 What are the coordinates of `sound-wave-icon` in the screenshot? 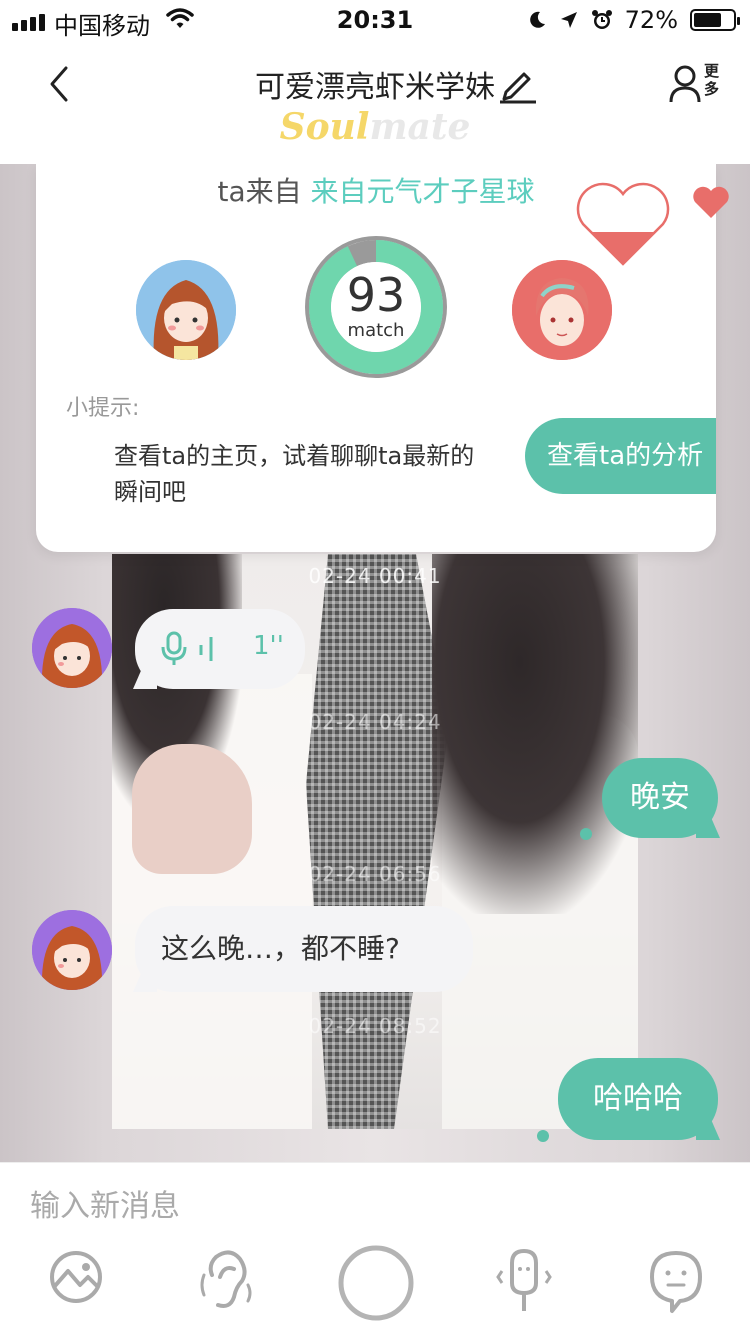 It's located at (206, 649).